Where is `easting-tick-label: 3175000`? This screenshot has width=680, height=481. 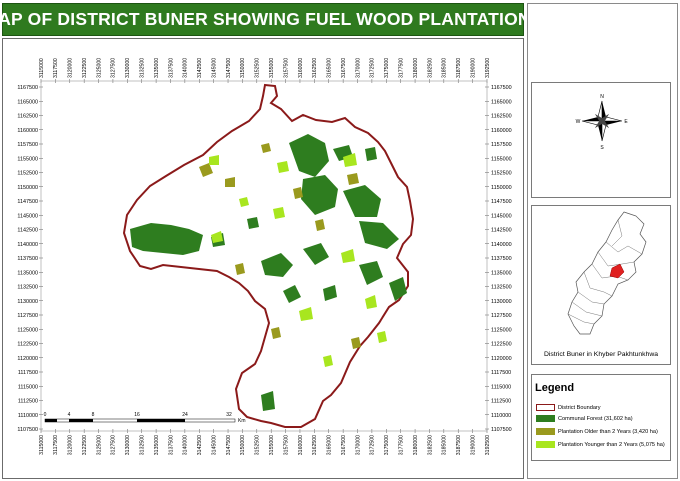
easting-tick-label: 3175000 is located at coordinates (387, 68).